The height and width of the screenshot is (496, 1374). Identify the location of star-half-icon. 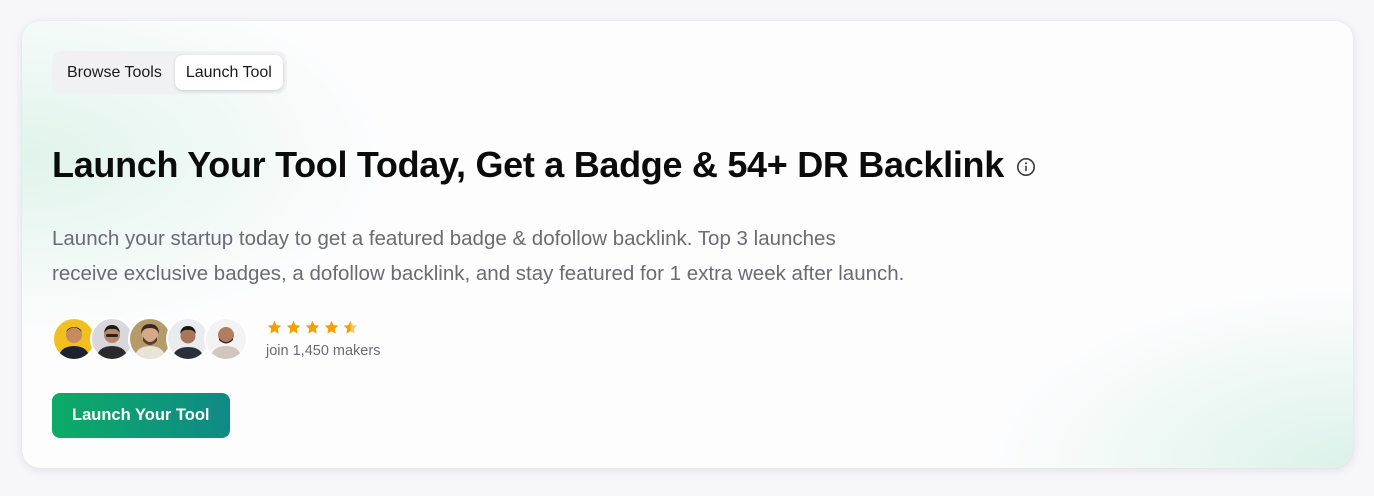
(350, 327).